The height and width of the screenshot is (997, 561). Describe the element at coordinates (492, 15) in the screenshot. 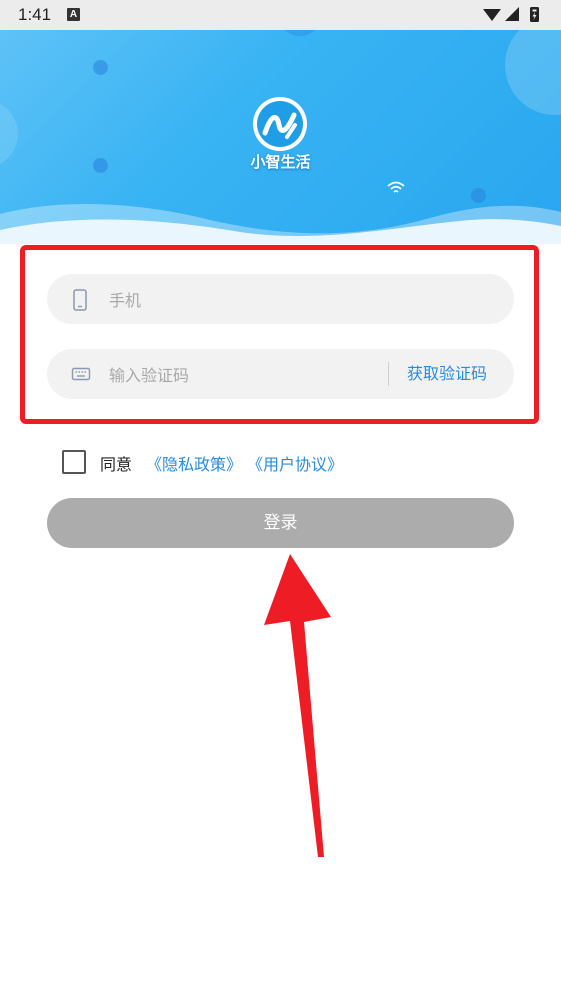

I see `wifi-status-icon` at that location.